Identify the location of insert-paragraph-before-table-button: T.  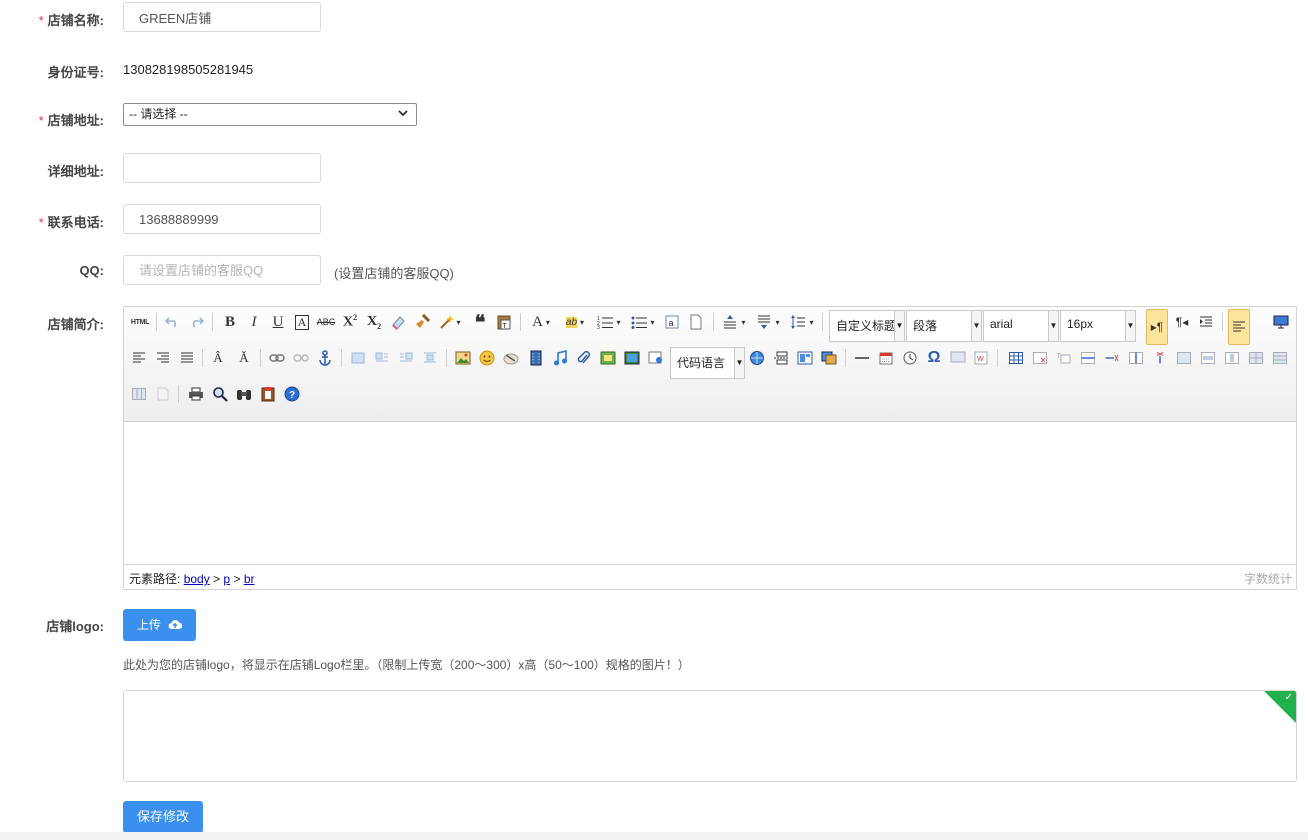
(1064, 358).